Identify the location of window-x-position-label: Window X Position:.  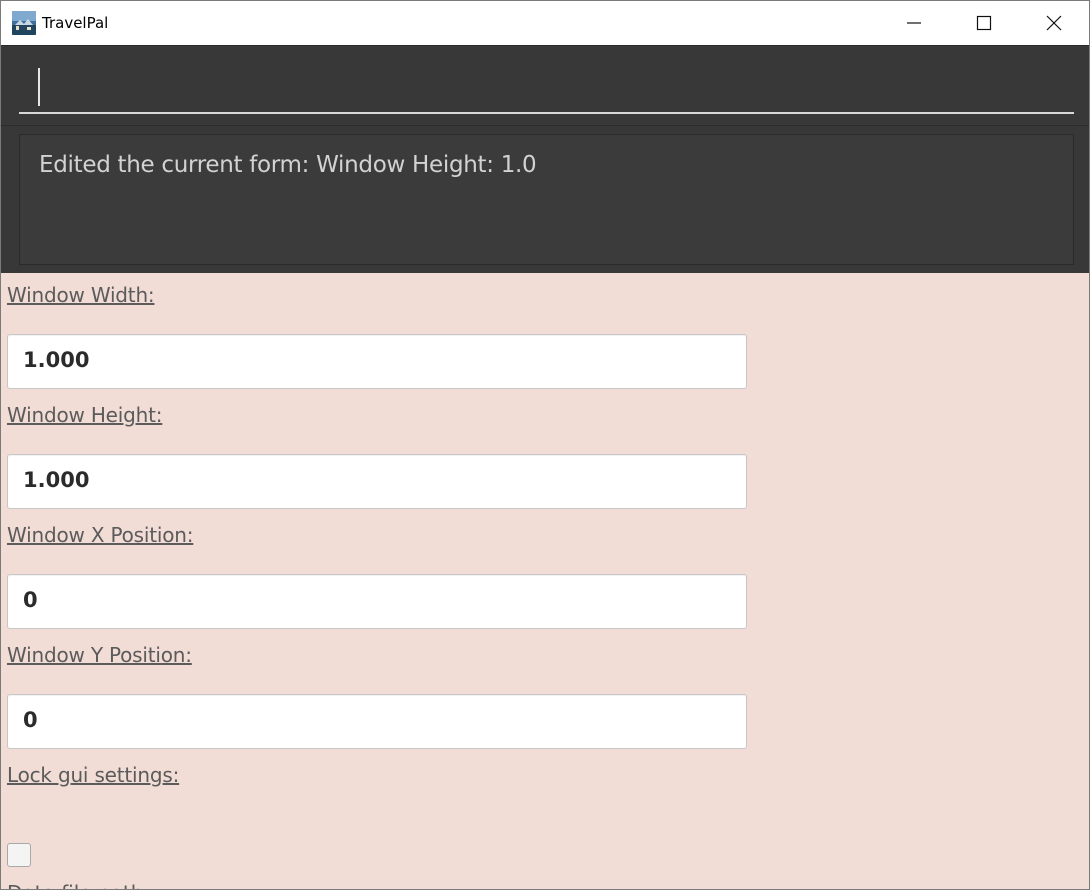
(100, 535).